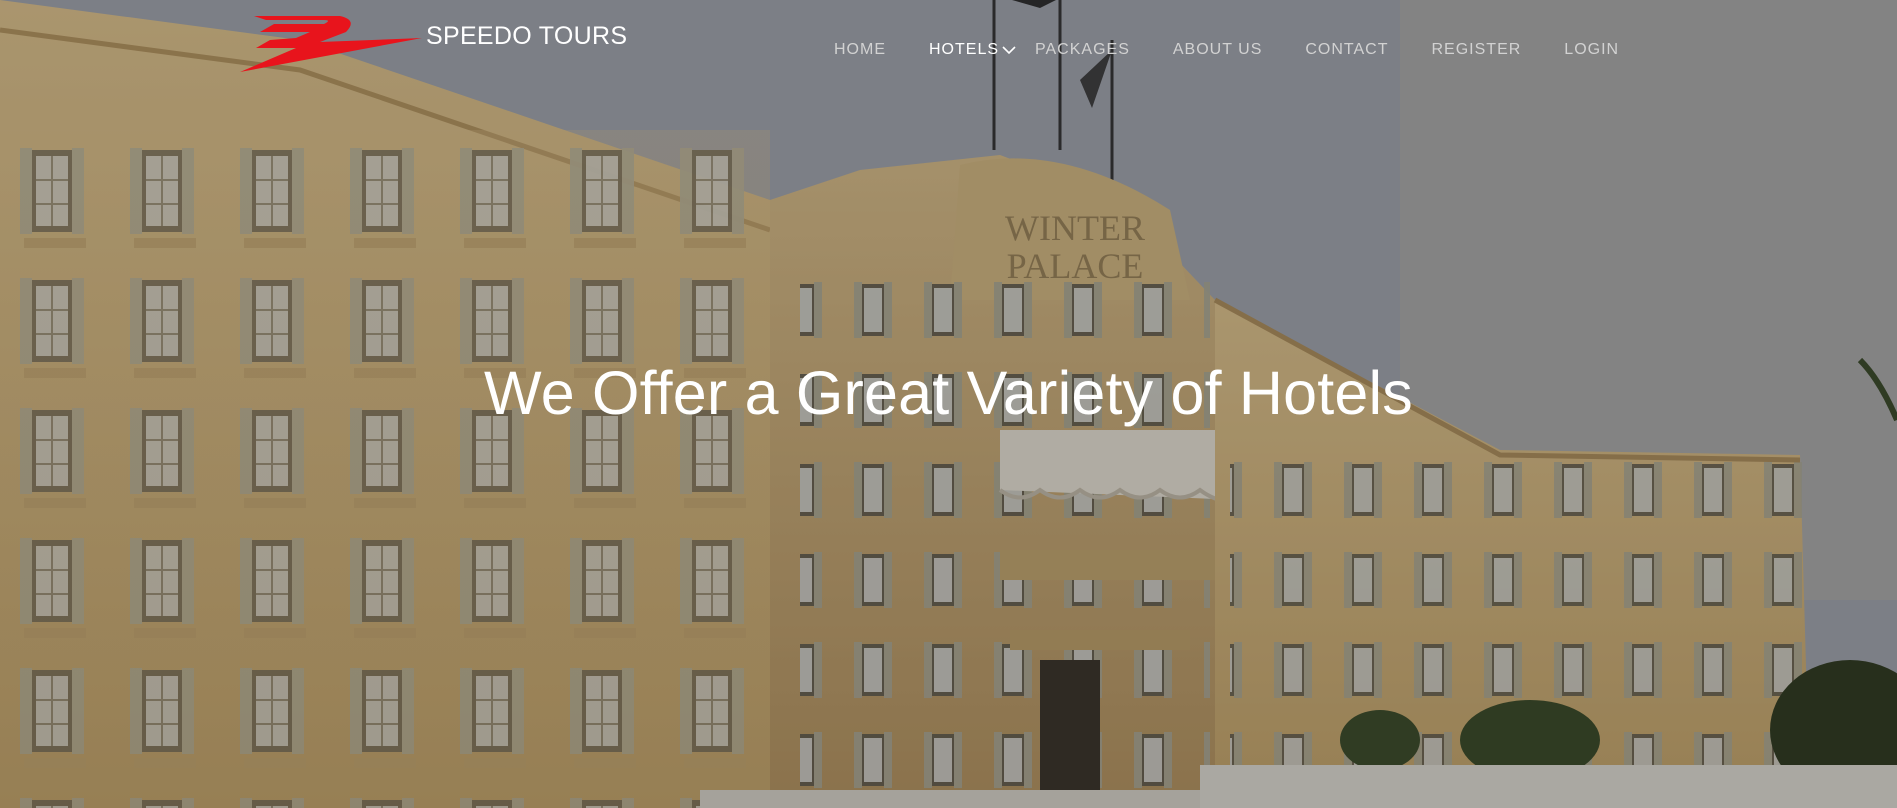 This screenshot has width=1897, height=808. I want to click on speedo-wing-logo-icon, so click(331, 44).